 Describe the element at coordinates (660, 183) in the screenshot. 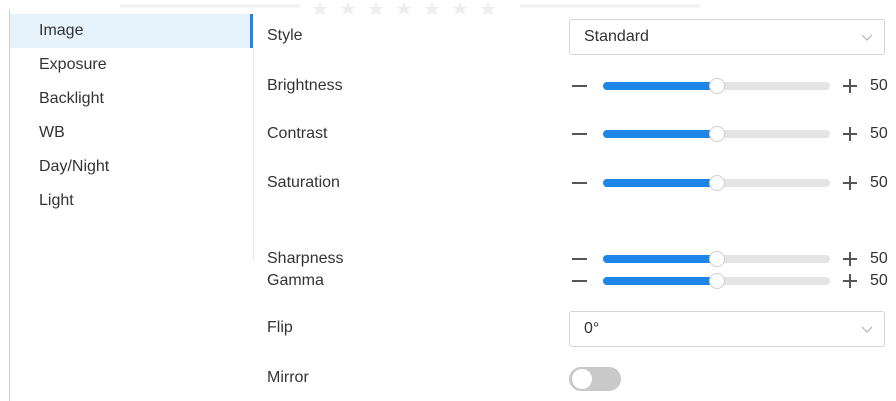

I see `saturation-slider-fill` at that location.